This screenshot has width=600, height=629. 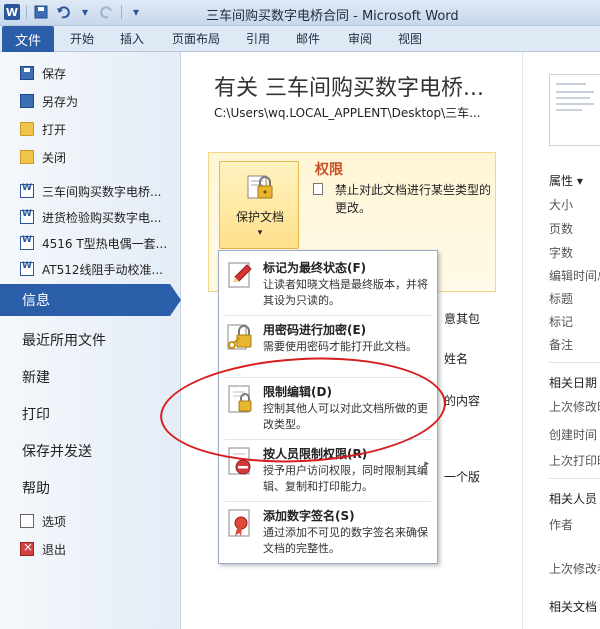 What do you see at coordinates (28, 39) in the screenshot?
I see `tab-file: 文件` at bounding box center [28, 39].